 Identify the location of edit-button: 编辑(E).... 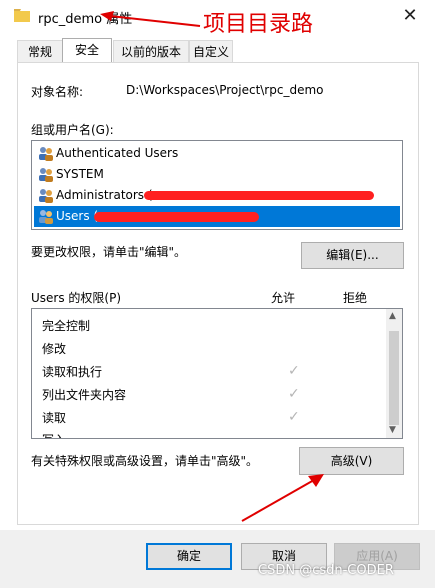
(352, 255).